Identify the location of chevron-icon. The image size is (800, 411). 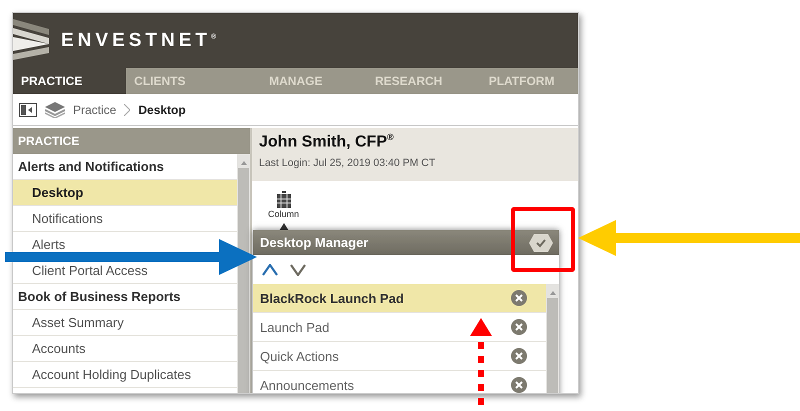
(127, 110).